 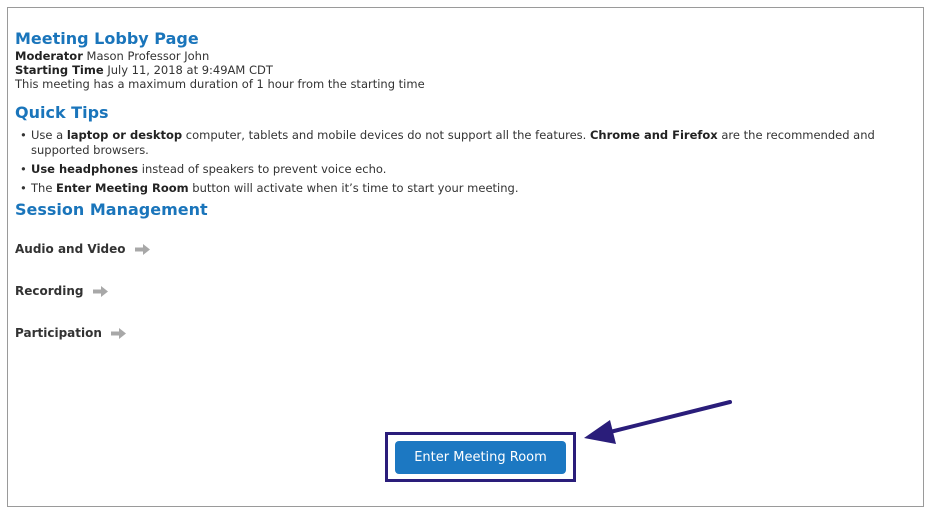 I want to click on audio-video-toggle: Audio and Video, so click(x=460, y=249).